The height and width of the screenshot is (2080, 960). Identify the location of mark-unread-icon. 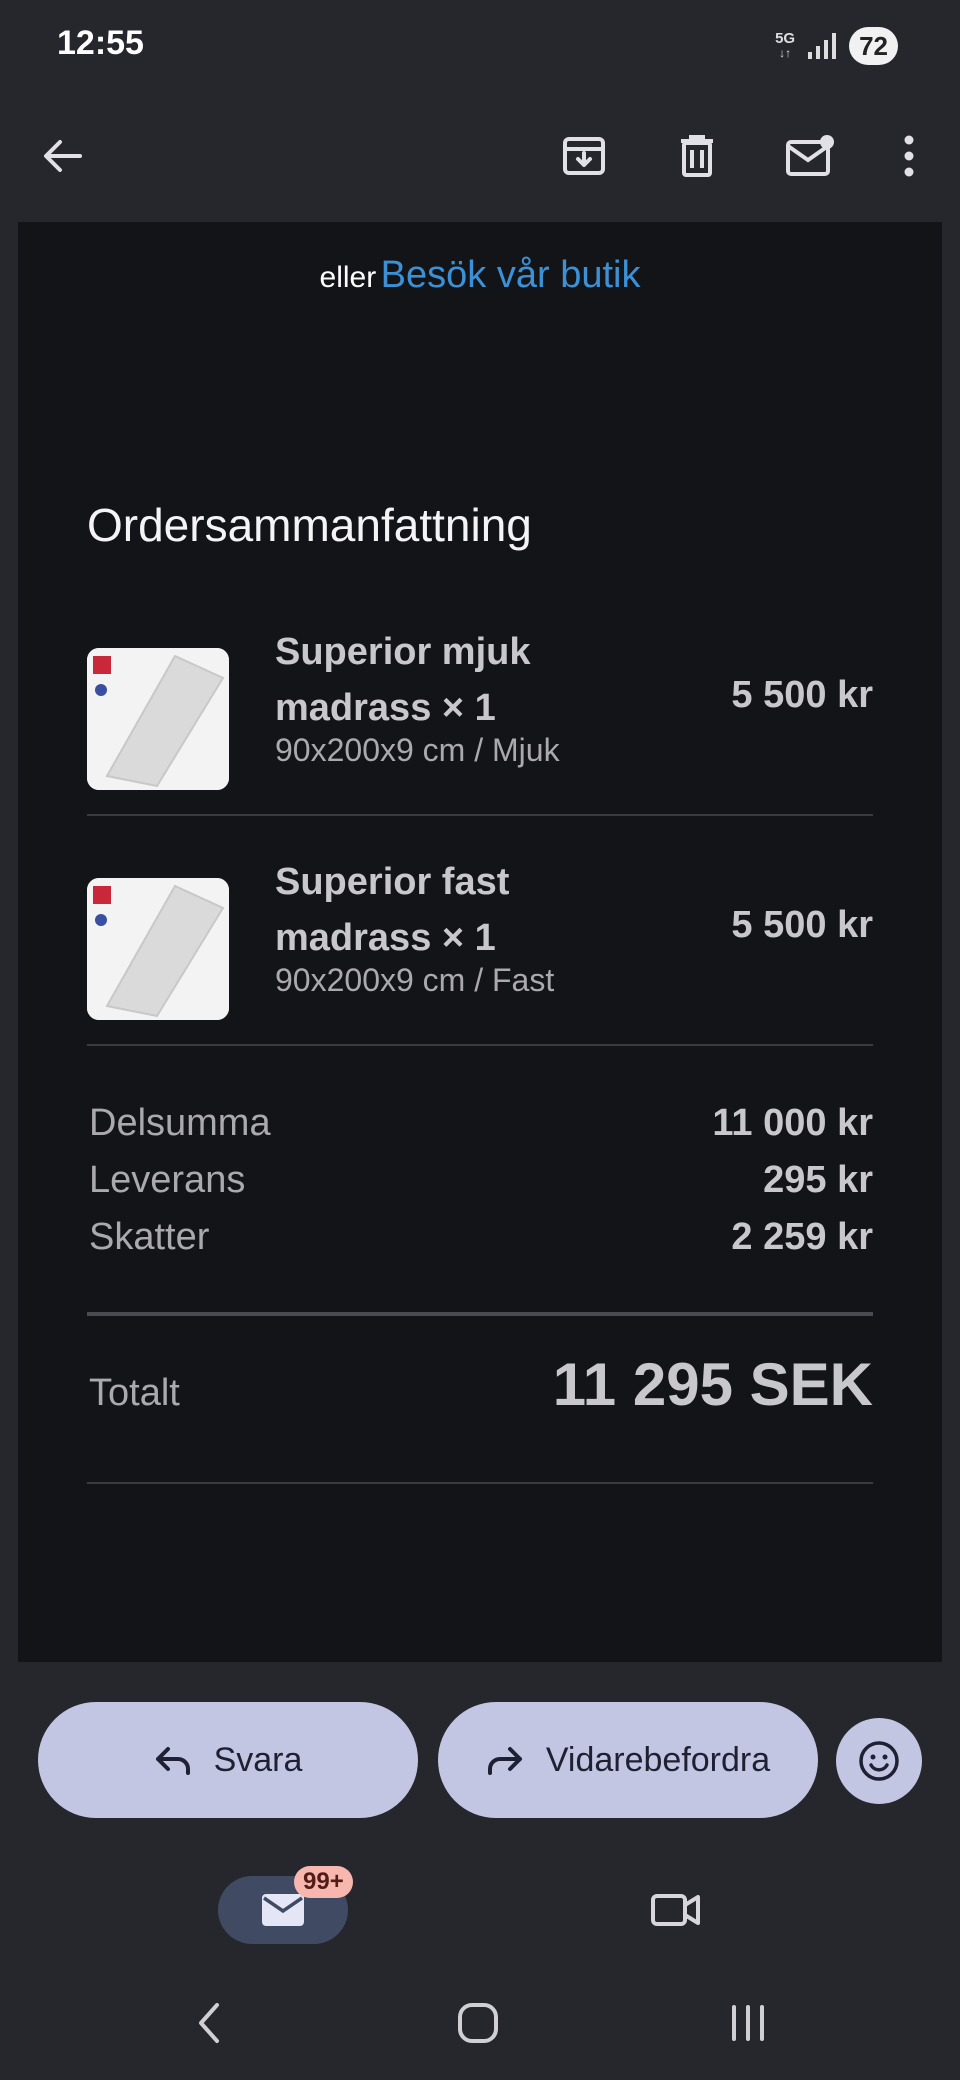
(810, 156).